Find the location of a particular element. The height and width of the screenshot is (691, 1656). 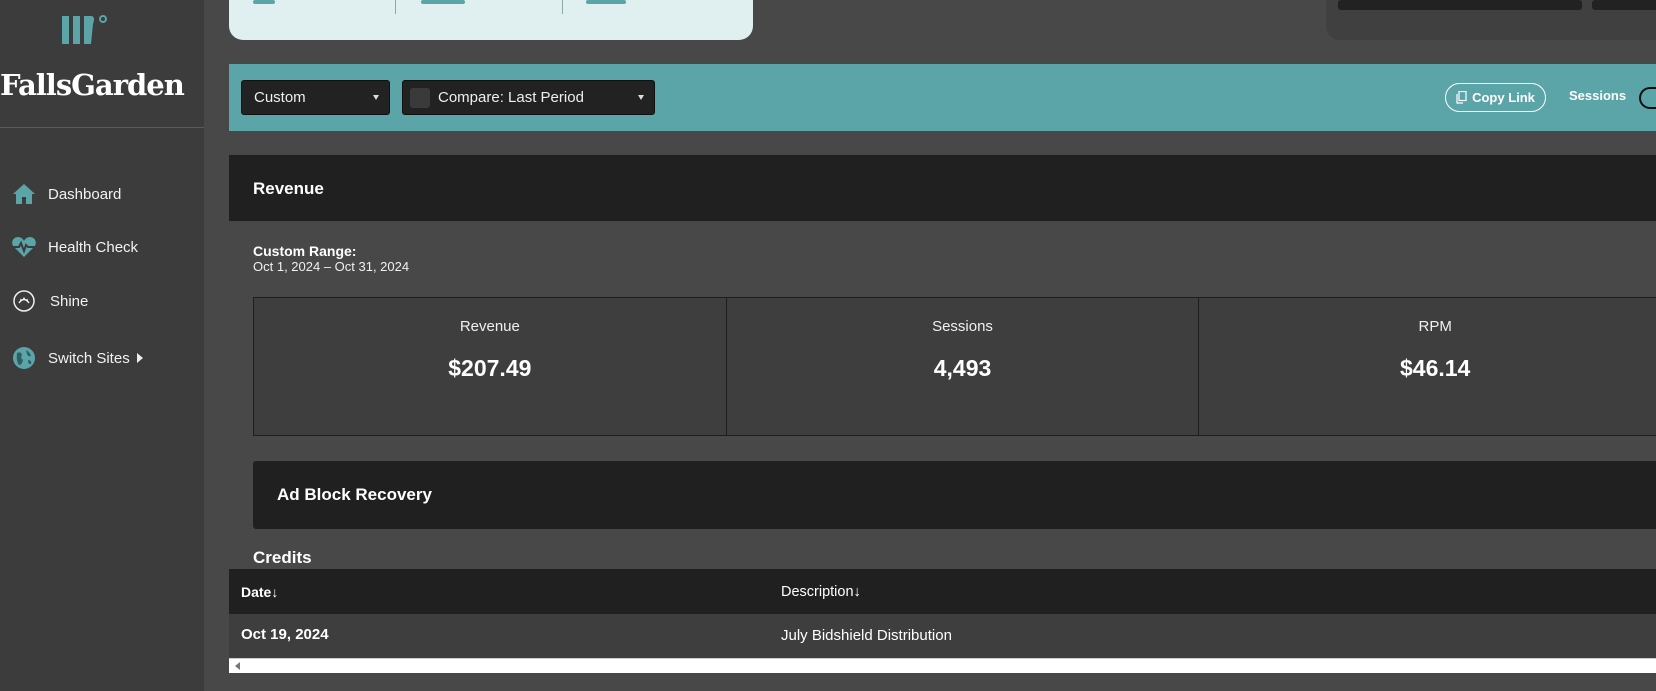

stat-value: 4,493 is located at coordinates (962, 368).